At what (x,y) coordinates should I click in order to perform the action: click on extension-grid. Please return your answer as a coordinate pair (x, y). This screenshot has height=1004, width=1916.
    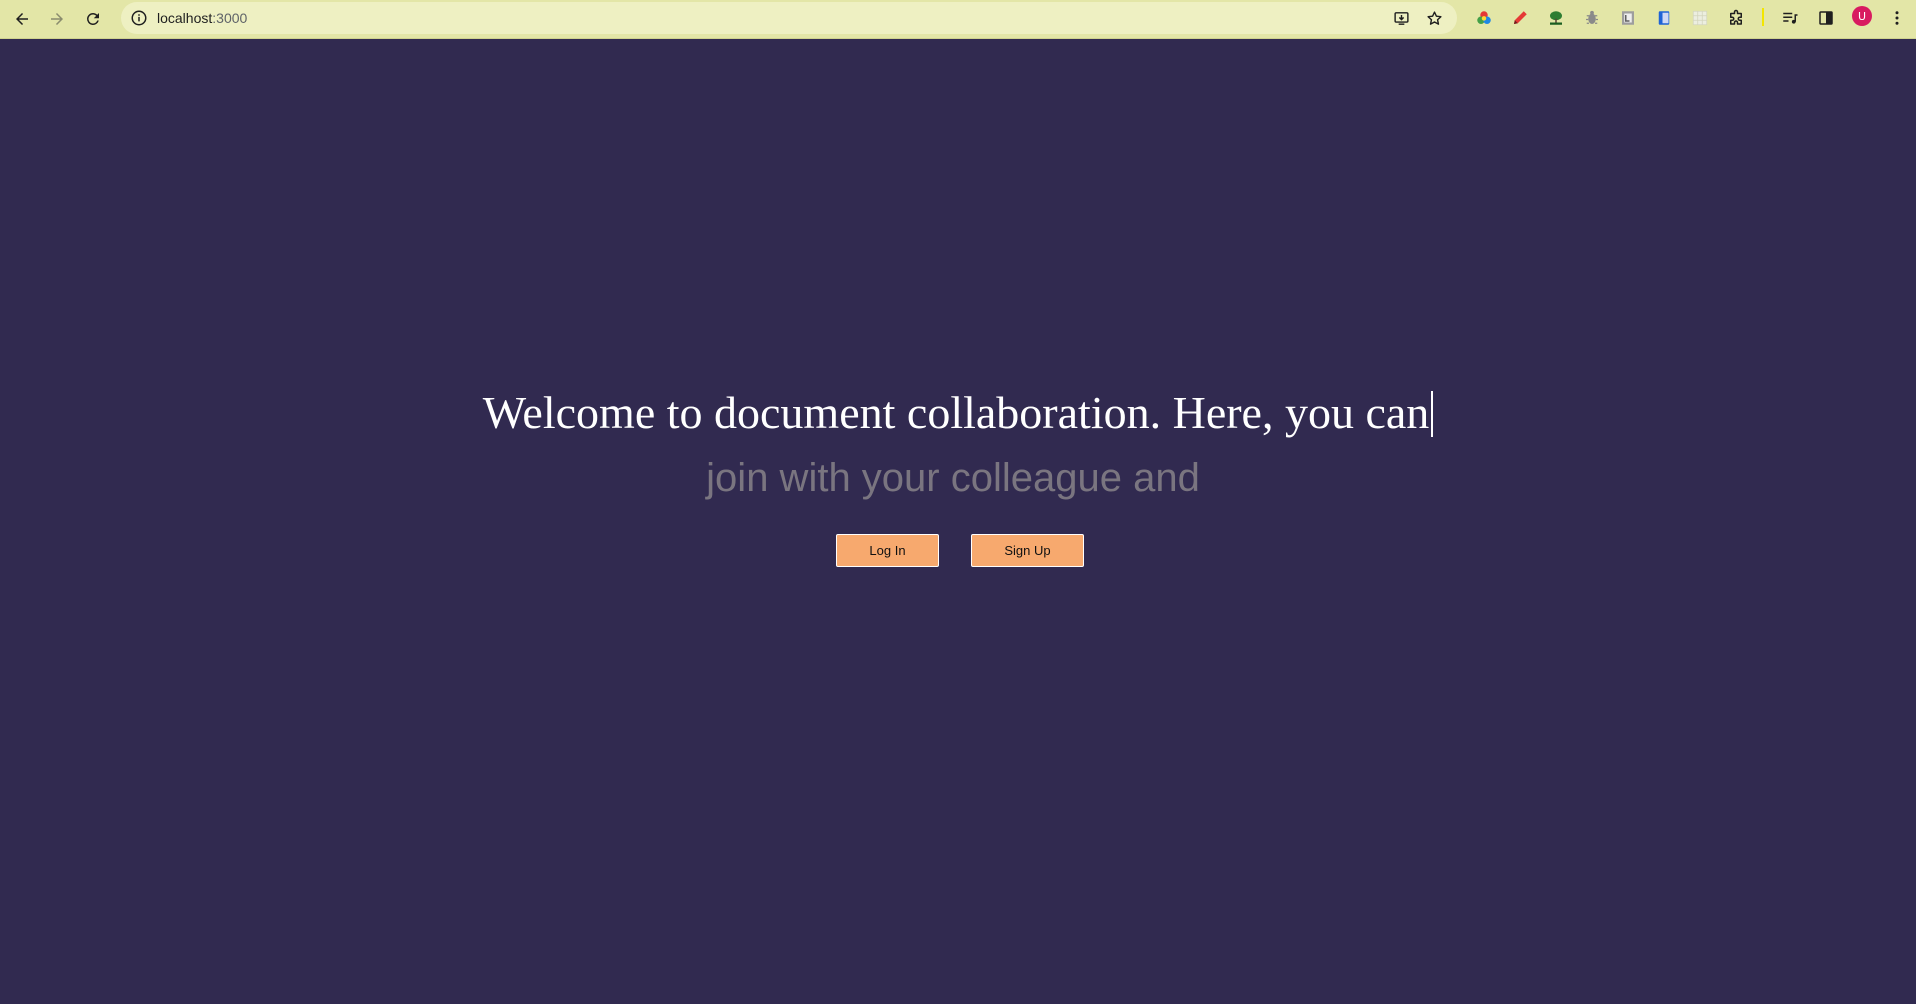
    Looking at the image, I should click on (1700, 18).